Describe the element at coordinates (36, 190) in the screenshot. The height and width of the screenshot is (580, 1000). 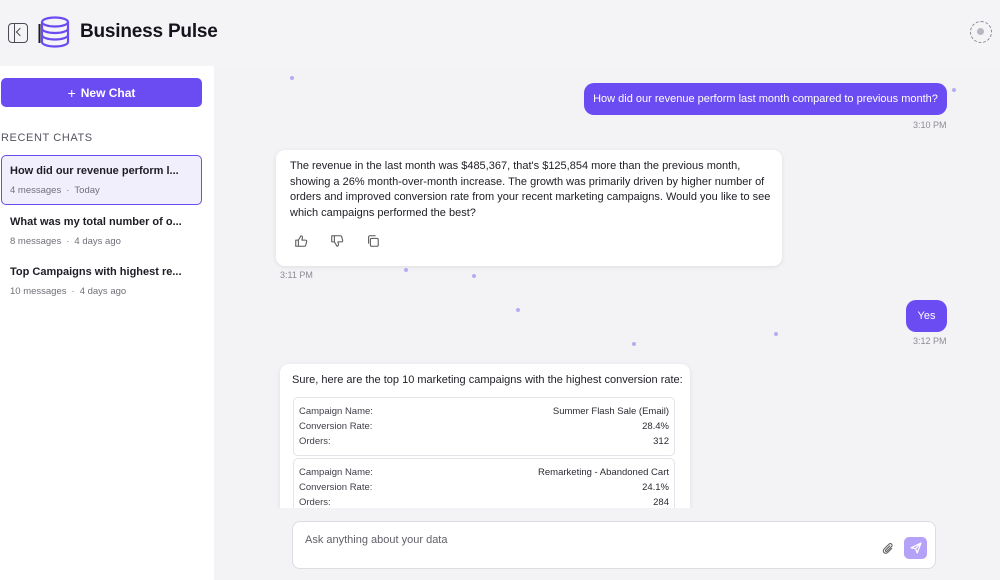
I see `chat-message-count: 4 messages` at that location.